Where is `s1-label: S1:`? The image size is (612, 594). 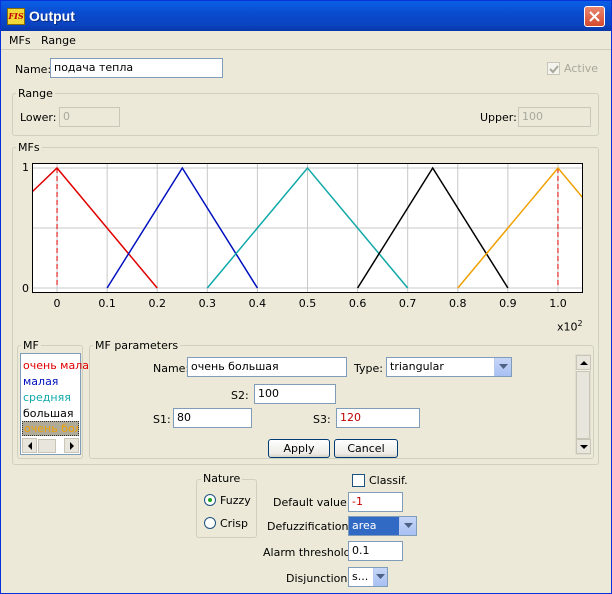 s1-label: S1: is located at coordinates (162, 419).